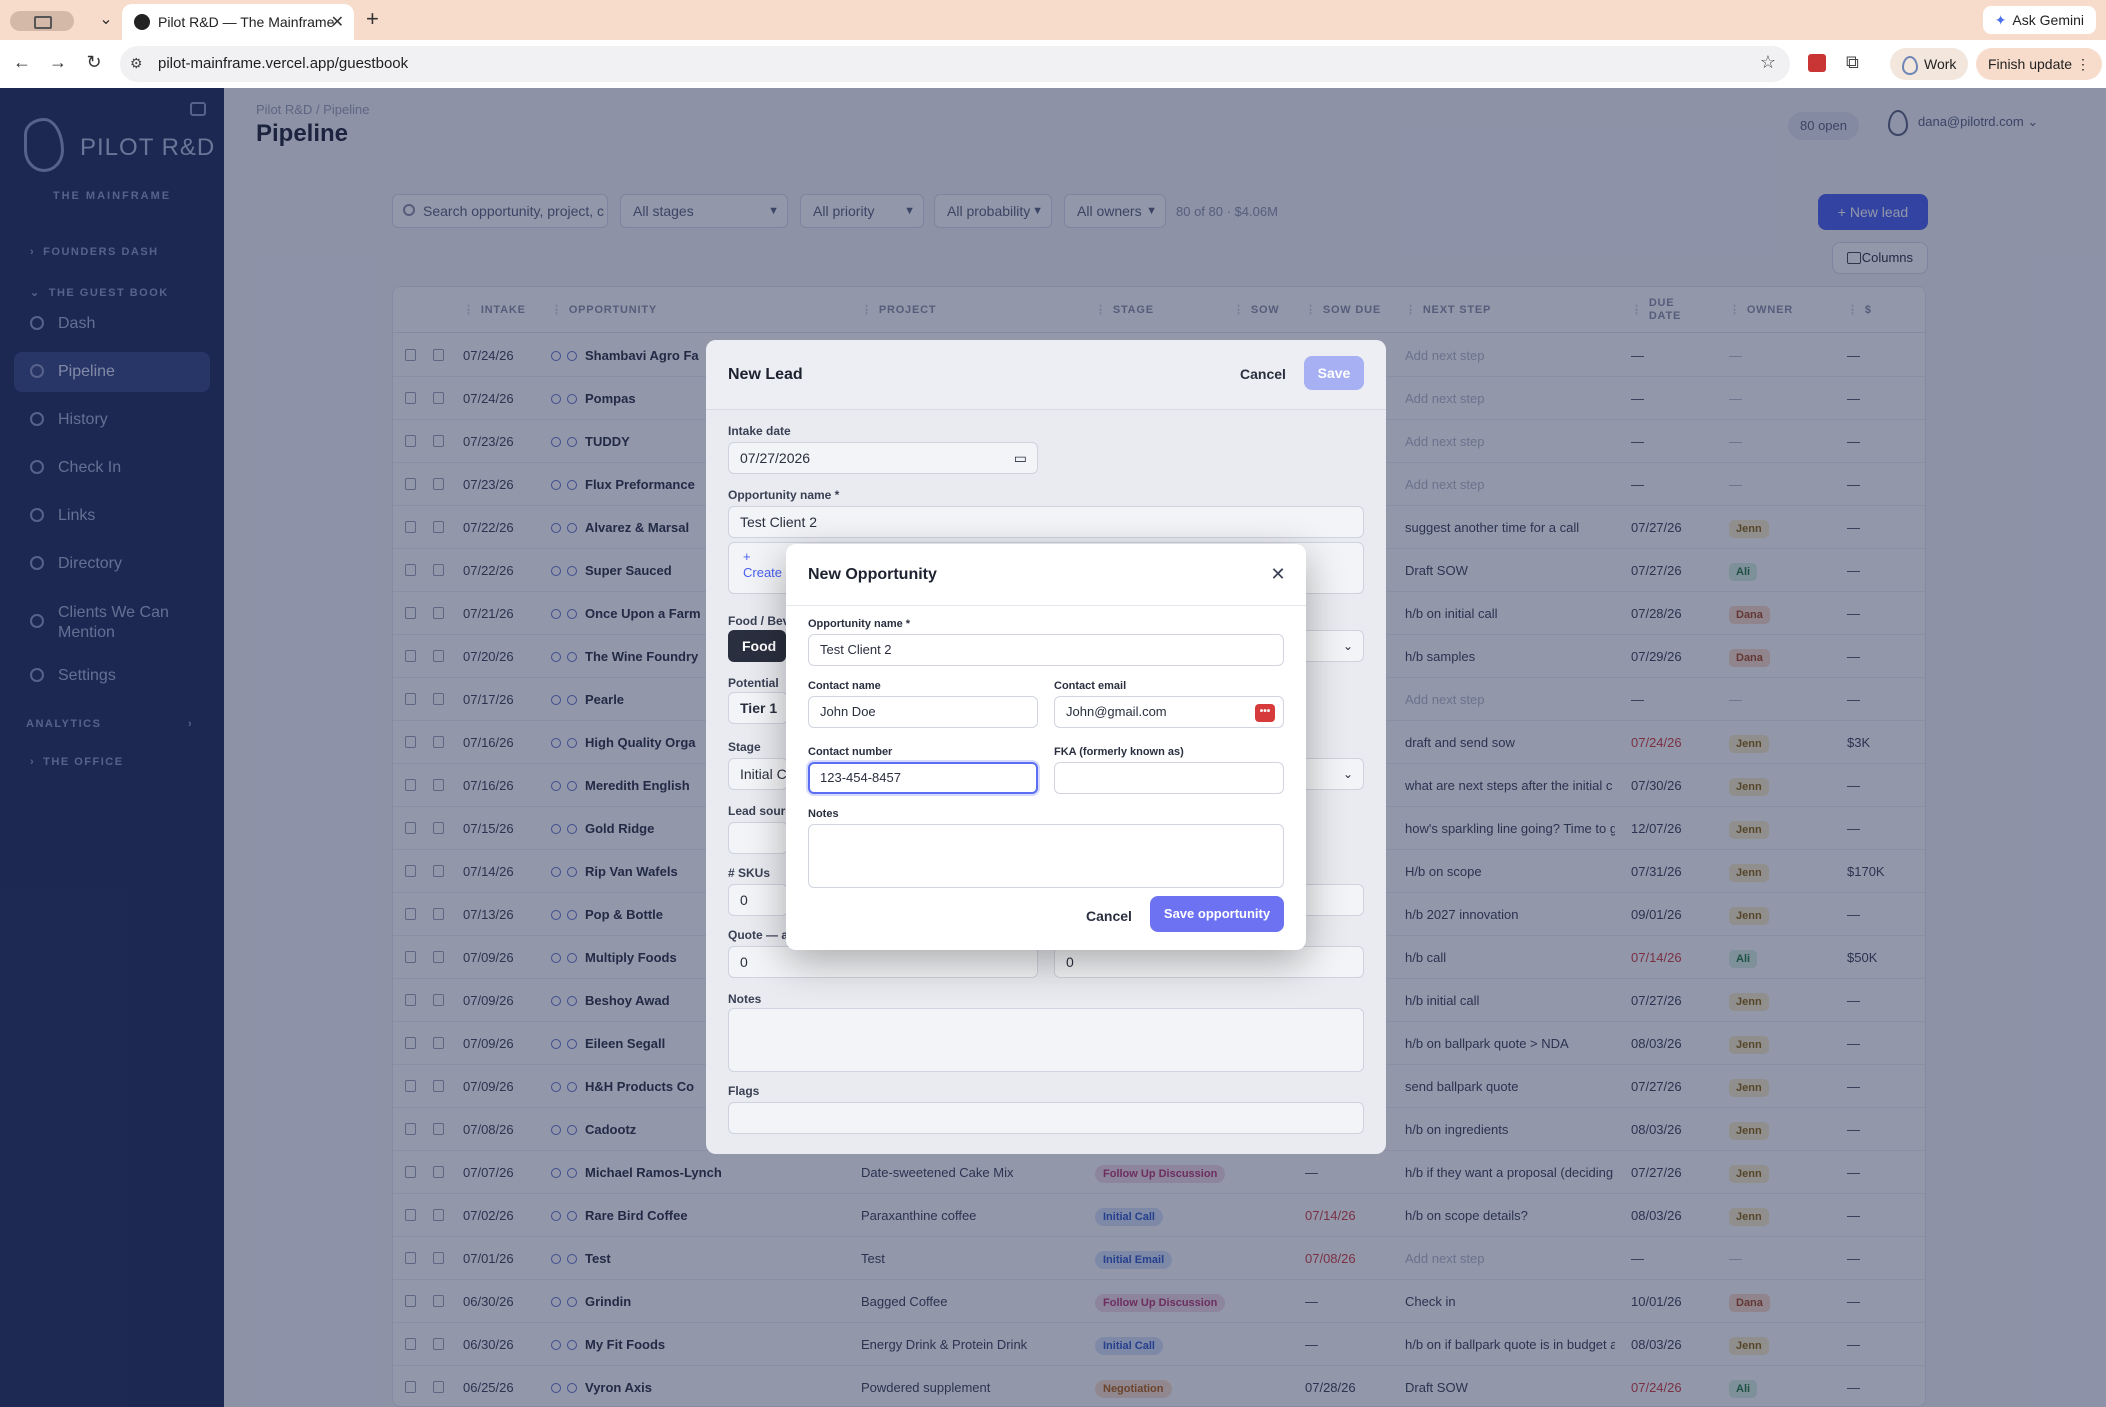 This screenshot has height=1407, width=2106. Describe the element at coordinates (1169, 712) in the screenshot. I see `contact-email-input: John@gmail.com •••` at that location.